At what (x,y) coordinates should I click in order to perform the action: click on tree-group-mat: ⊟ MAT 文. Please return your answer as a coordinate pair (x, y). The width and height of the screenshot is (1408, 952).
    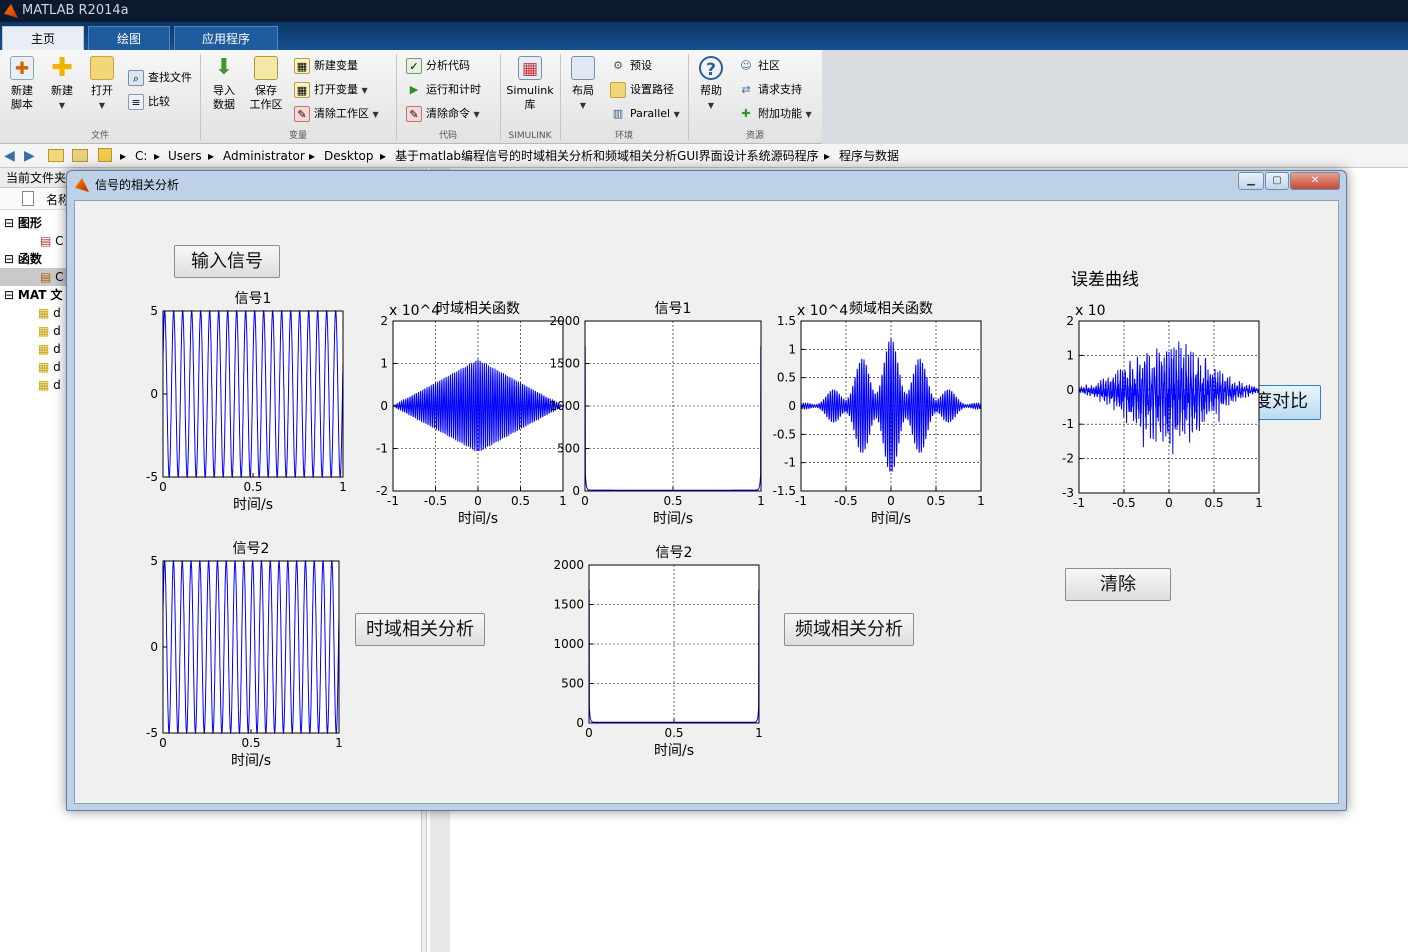
    Looking at the image, I should click on (33, 295).